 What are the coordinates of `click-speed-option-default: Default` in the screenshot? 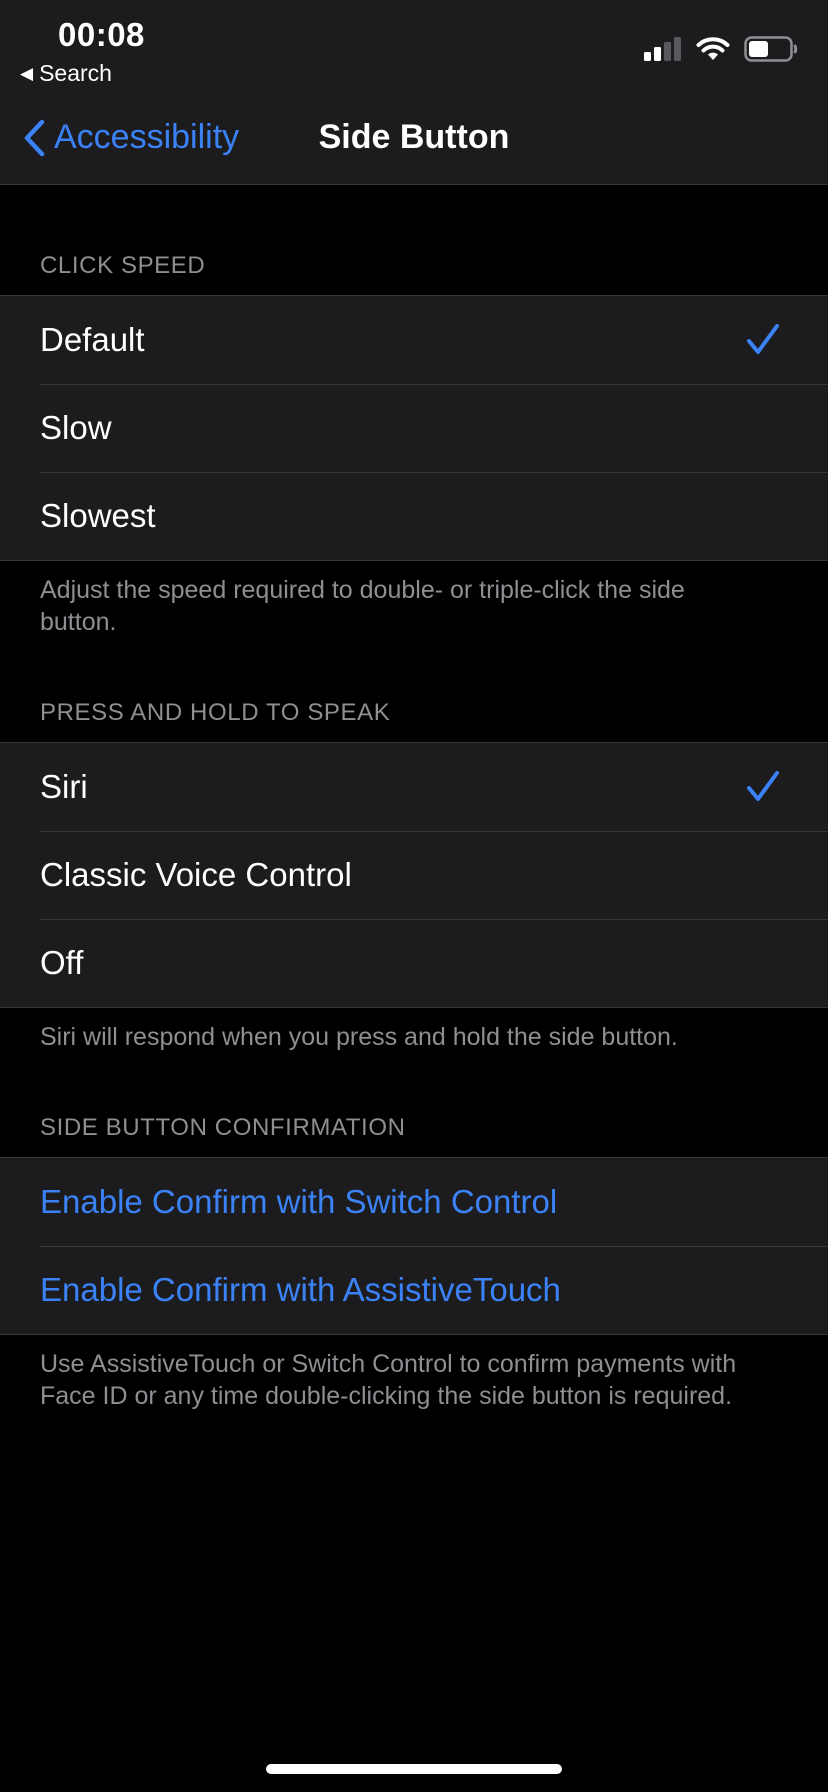 It's located at (414, 340).